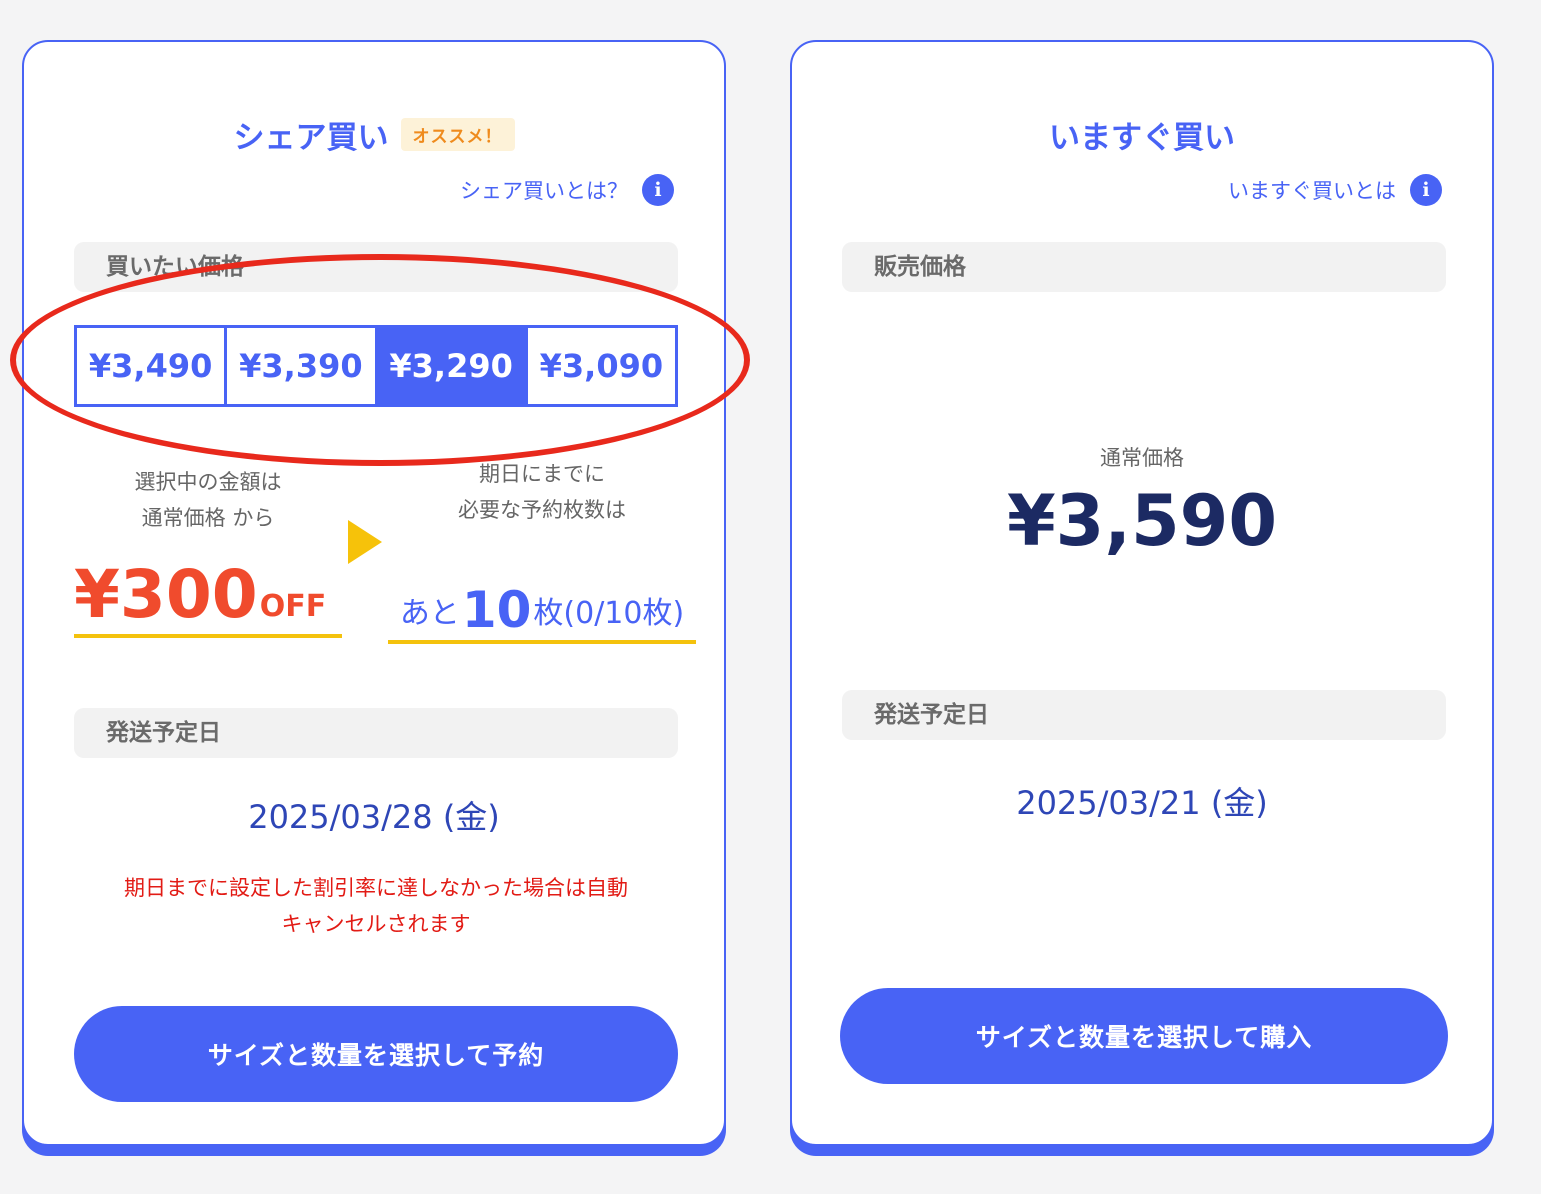 The height and width of the screenshot is (1194, 1541). What do you see at coordinates (208, 482) in the screenshot?
I see `discount-caption-line1: 選択中の金額は` at bounding box center [208, 482].